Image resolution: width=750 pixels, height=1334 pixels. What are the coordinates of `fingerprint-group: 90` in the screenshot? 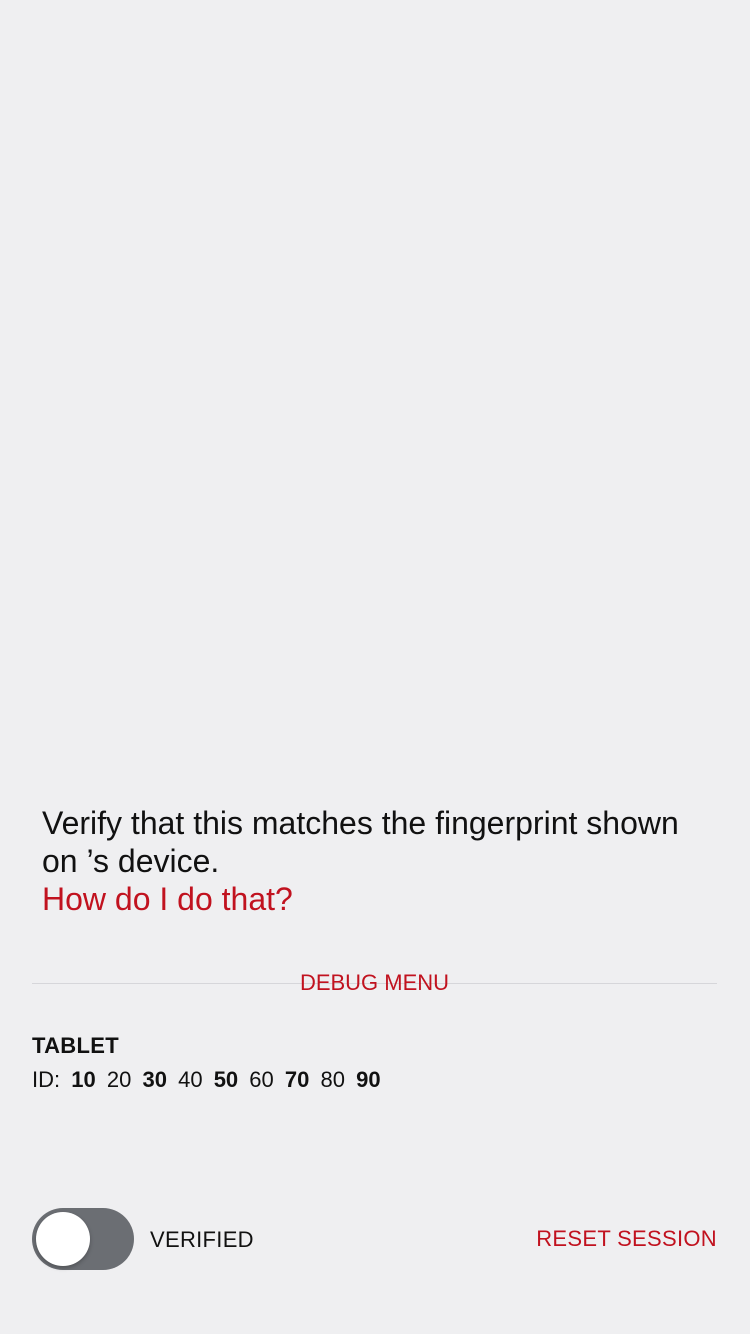 It's located at (368, 1079).